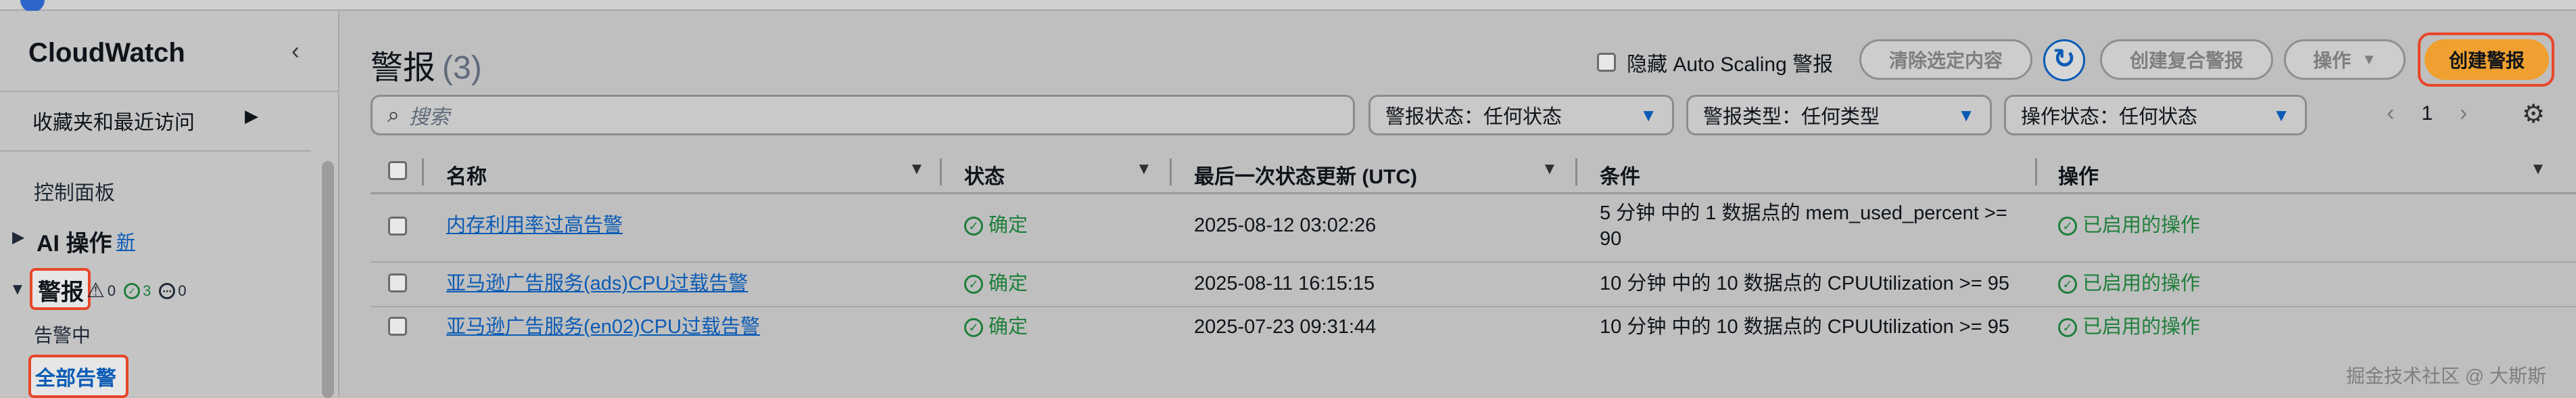  I want to click on search-input: ⌕ 搜索, so click(863, 115).